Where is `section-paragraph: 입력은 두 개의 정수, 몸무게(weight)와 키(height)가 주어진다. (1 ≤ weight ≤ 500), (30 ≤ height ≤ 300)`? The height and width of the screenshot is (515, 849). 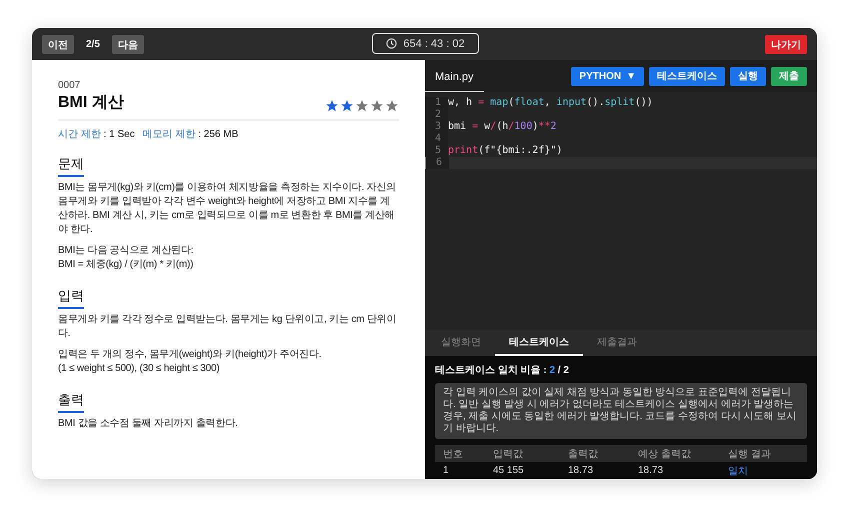 section-paragraph: 입력은 두 개의 정수, 몸무게(weight)와 키(height)가 주어진다. (1 ≤ weight ≤ 500), (30 ≤ height ≤ 300) is located at coordinates (190, 362).